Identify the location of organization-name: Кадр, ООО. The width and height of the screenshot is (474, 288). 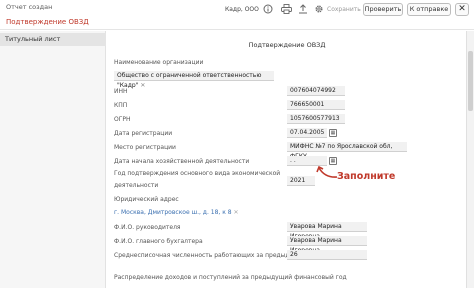
(242, 9).